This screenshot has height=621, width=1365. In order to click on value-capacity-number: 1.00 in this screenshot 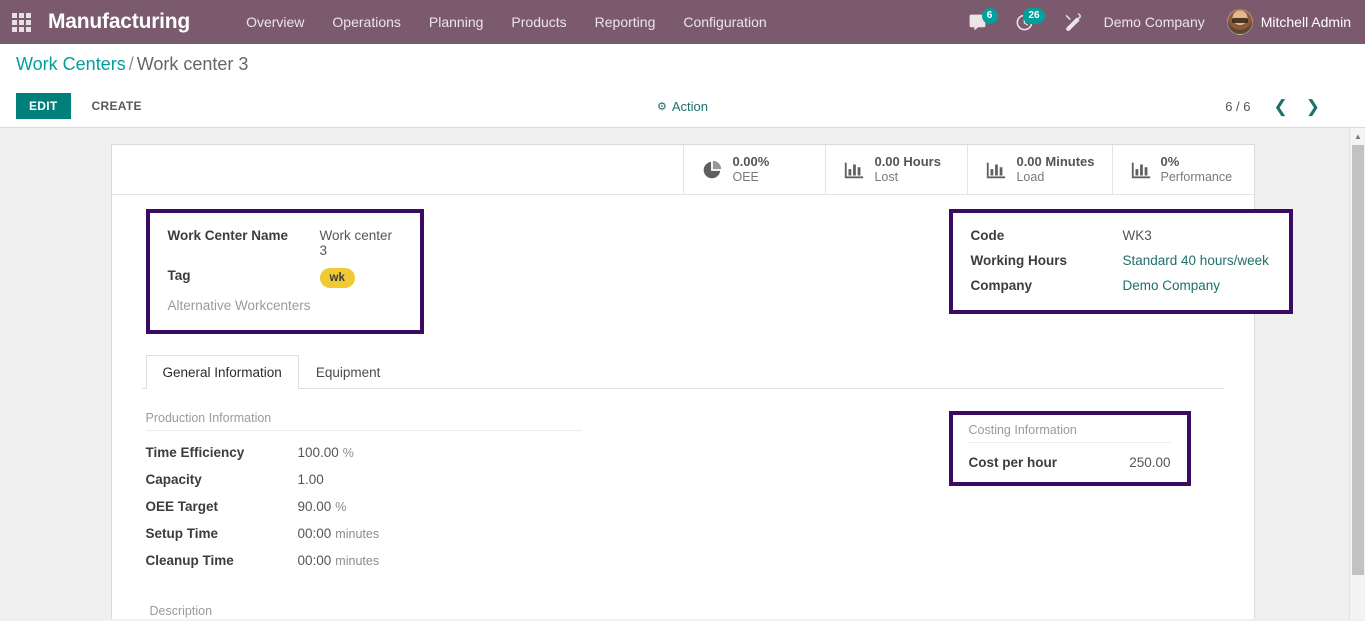, I will do `click(310, 479)`.